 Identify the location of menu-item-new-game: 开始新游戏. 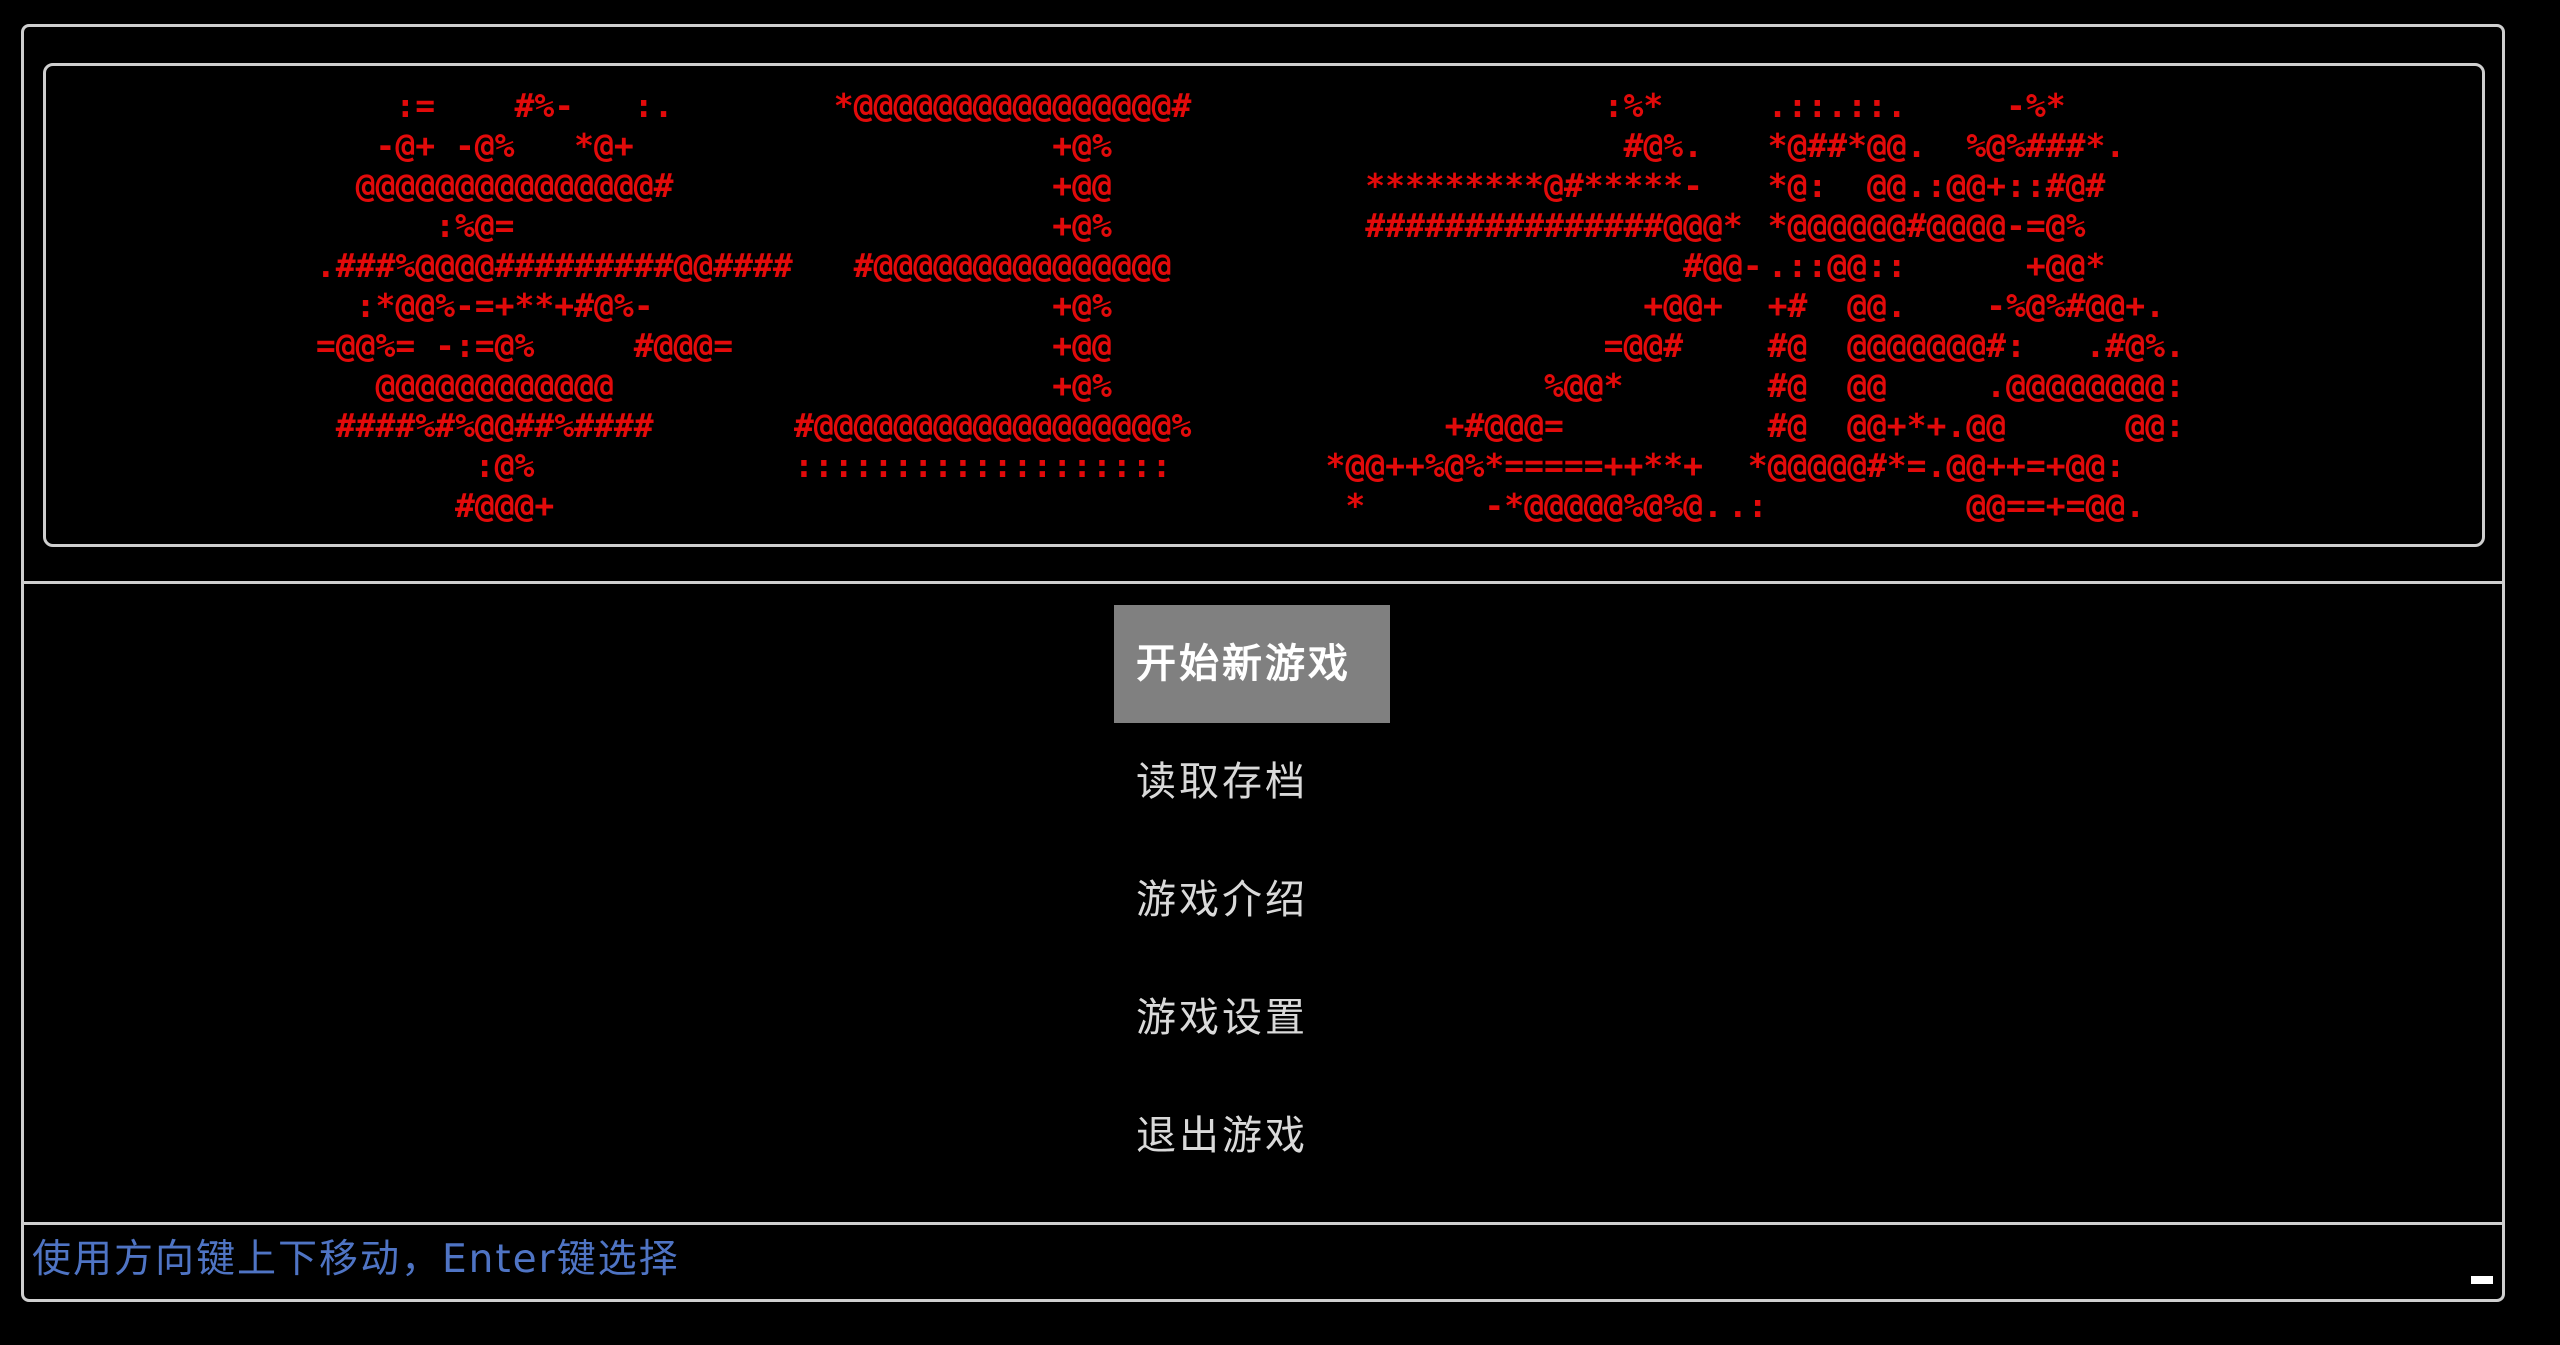
(1252, 664).